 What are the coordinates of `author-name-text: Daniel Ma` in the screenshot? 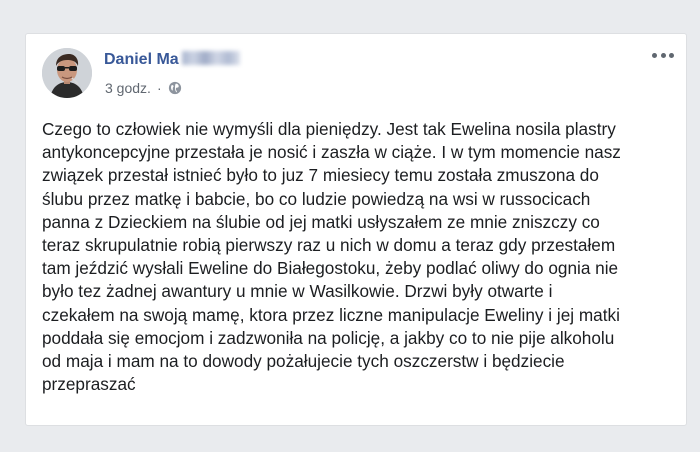 It's located at (141, 59).